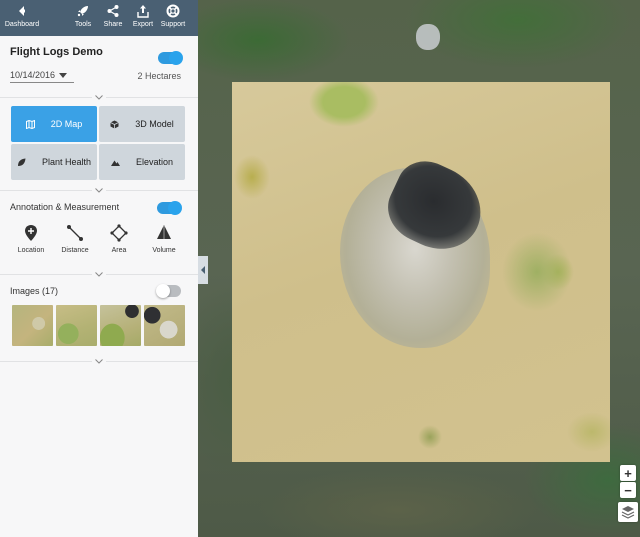 This screenshot has width=640, height=537. Describe the element at coordinates (428, 37) in the screenshot. I see `terrain-feature` at that location.